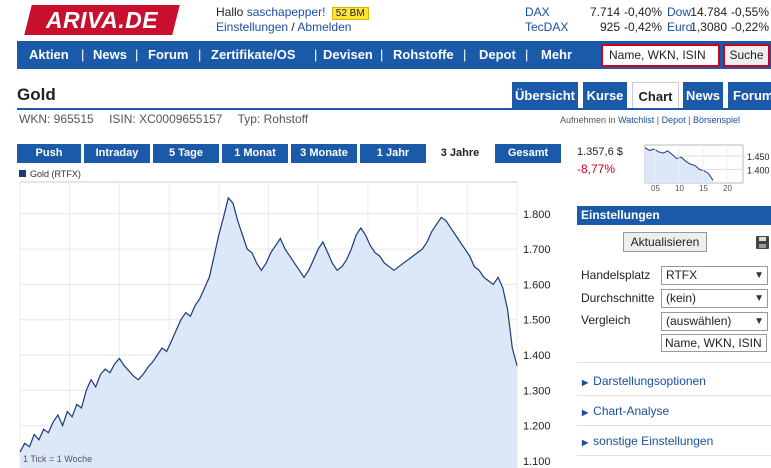 The height and width of the screenshot is (468, 771). Describe the element at coordinates (253, 55) in the screenshot. I see `nav-zertifikate: Zertifikate/OS` at that location.